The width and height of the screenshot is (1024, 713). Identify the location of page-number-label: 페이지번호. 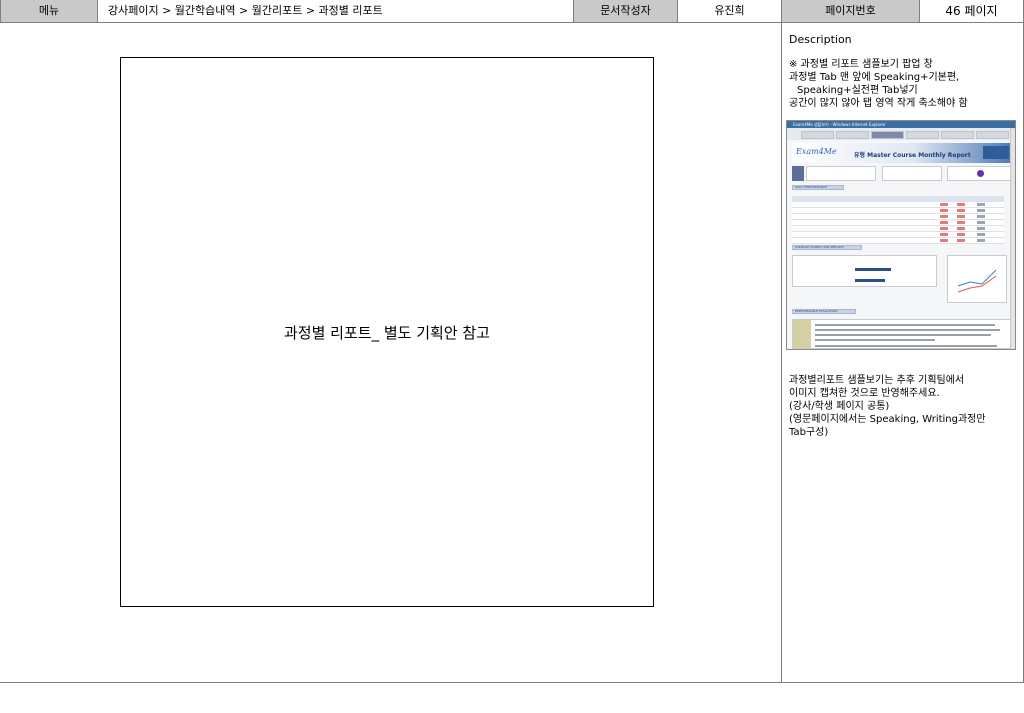
(851, 11).